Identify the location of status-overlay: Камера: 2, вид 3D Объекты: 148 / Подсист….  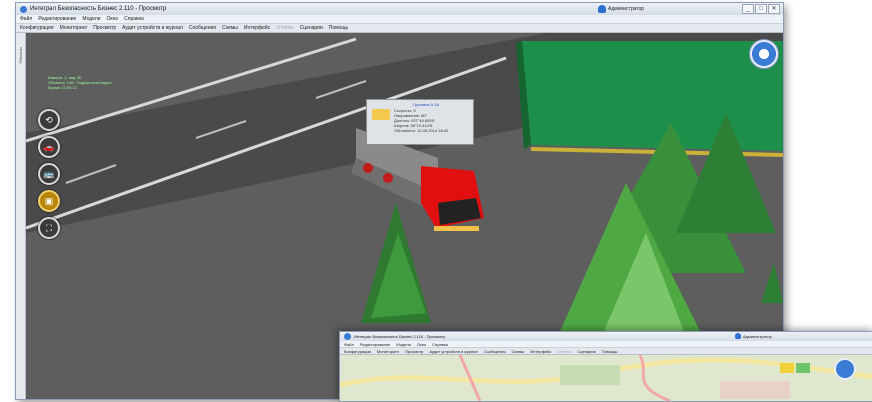
(80, 82).